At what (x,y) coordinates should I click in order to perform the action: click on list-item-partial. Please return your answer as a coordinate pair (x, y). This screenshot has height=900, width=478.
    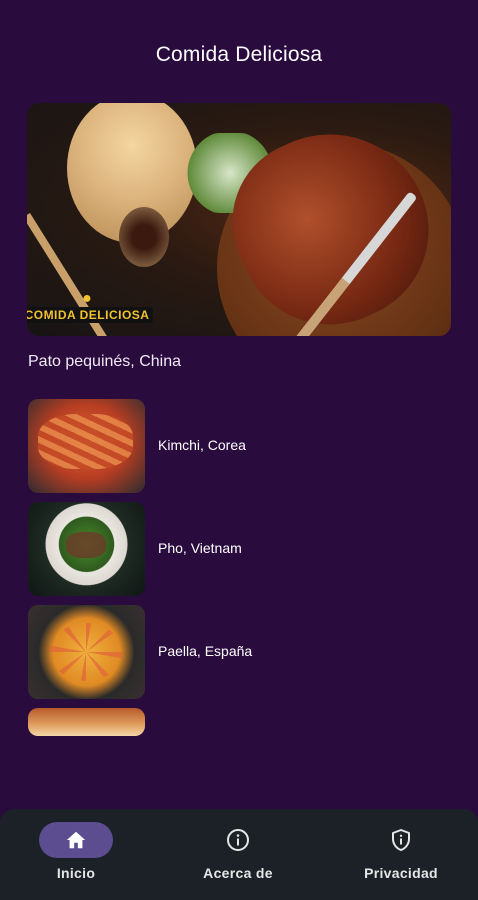
    Looking at the image, I should click on (238, 722).